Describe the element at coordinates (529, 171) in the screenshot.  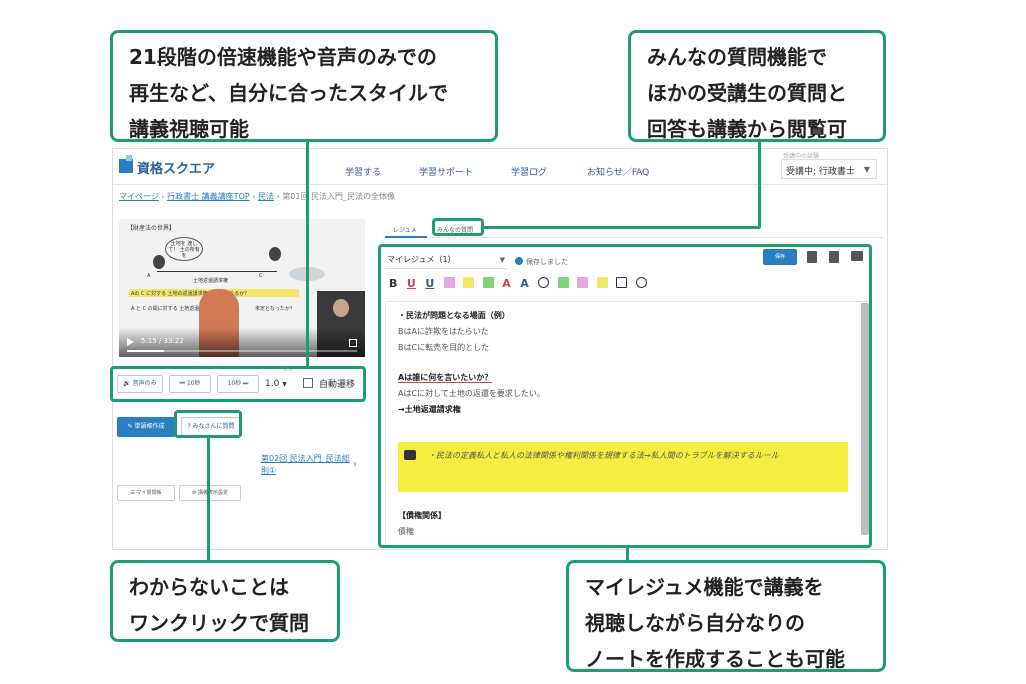
I see `nav-log: 学習ログ` at that location.